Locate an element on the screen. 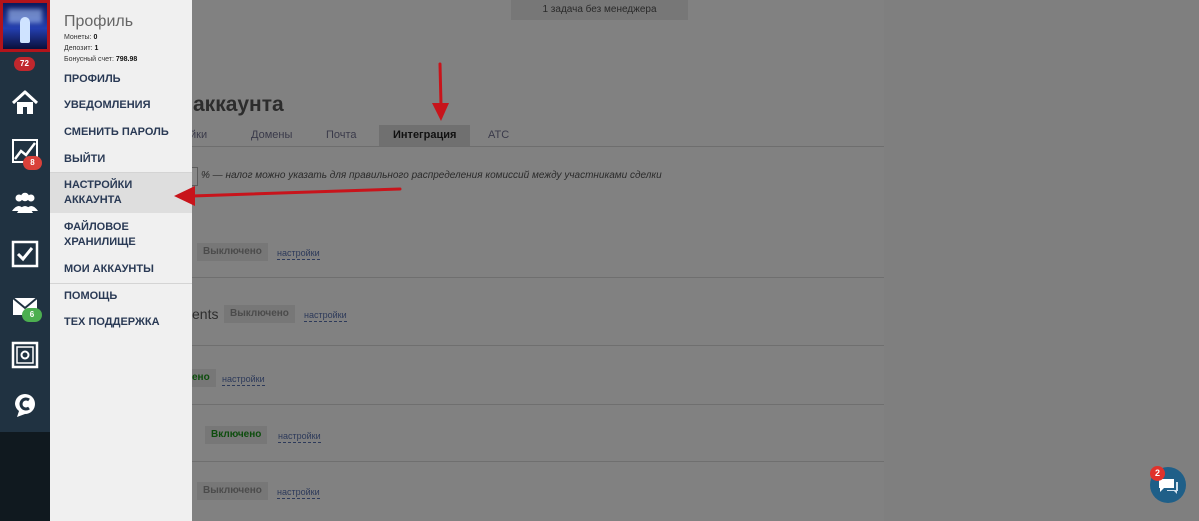 This screenshot has width=1199, height=521. menu-item-help: ПОМОЩЬ is located at coordinates (121, 296).